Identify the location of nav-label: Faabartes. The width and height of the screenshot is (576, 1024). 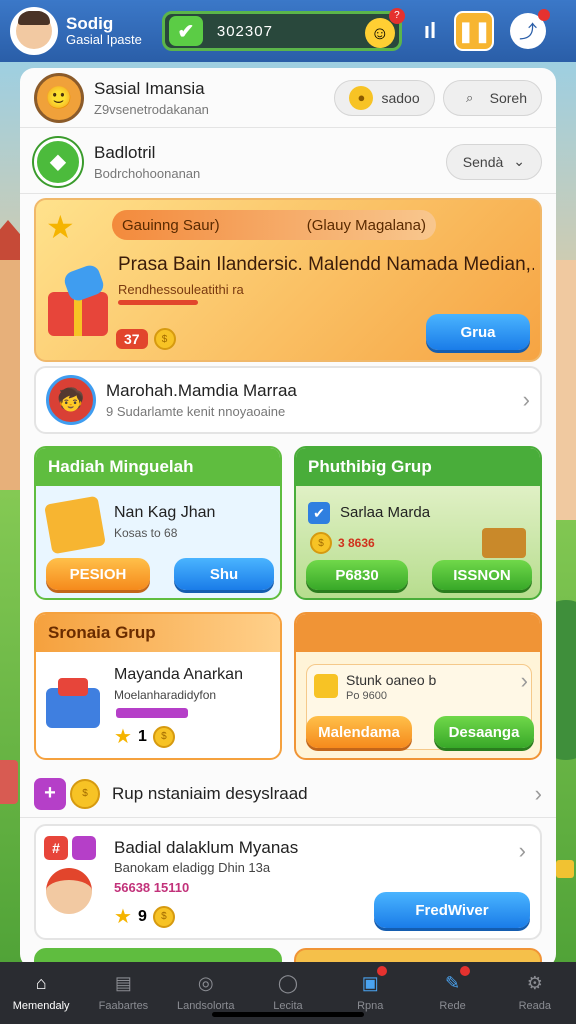
(123, 1006).